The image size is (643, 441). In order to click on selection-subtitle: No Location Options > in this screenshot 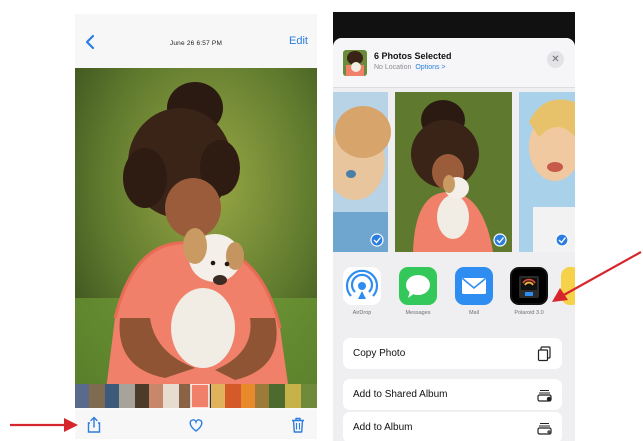, I will do `click(410, 67)`.